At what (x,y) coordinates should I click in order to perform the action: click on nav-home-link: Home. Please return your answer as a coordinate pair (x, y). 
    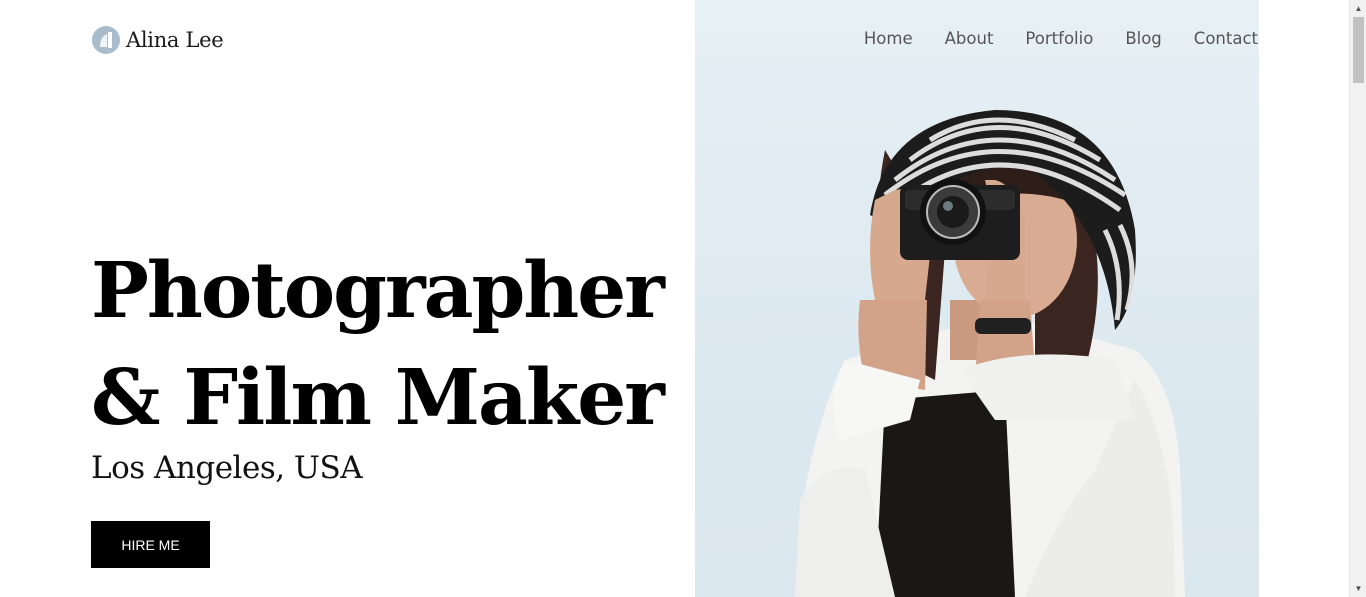
    Looking at the image, I should click on (888, 39).